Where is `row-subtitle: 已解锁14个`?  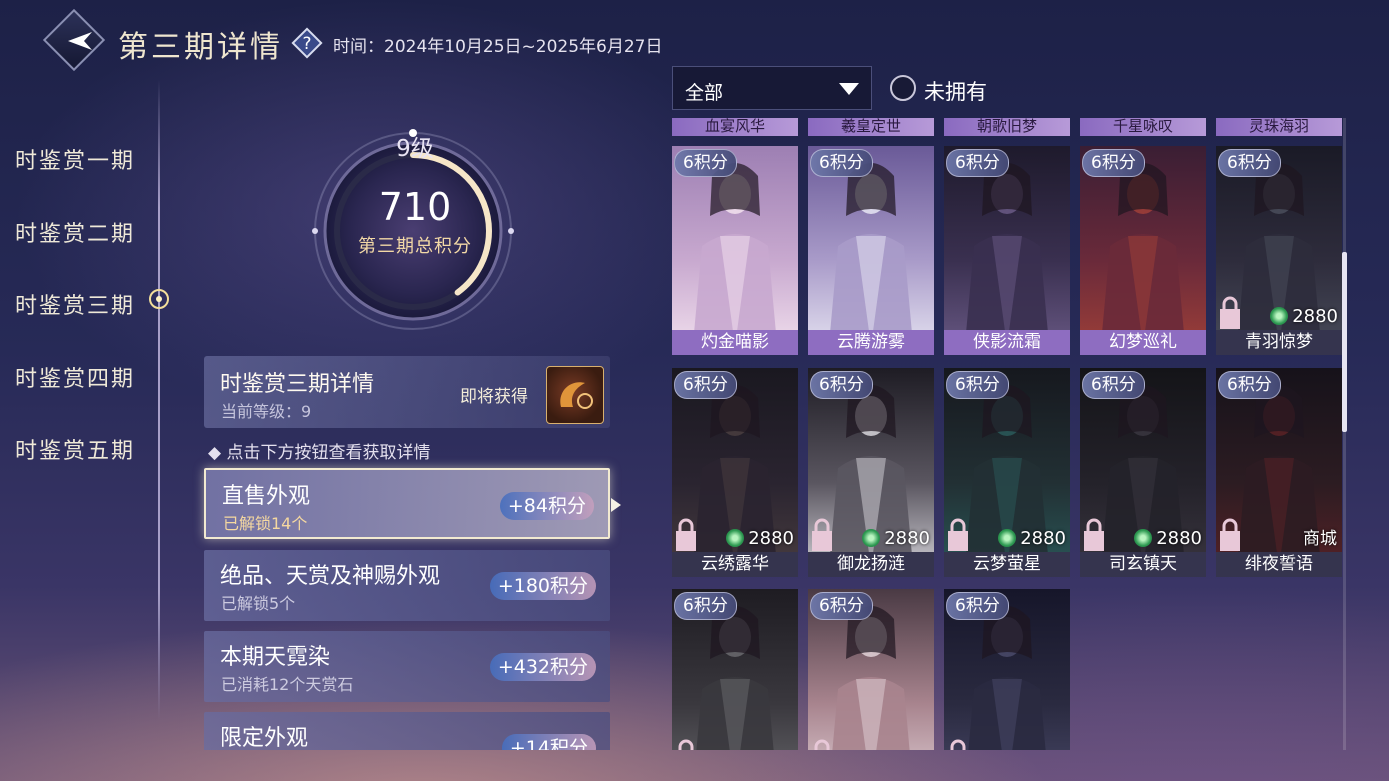
row-subtitle: 已解锁14个 is located at coordinates (265, 523).